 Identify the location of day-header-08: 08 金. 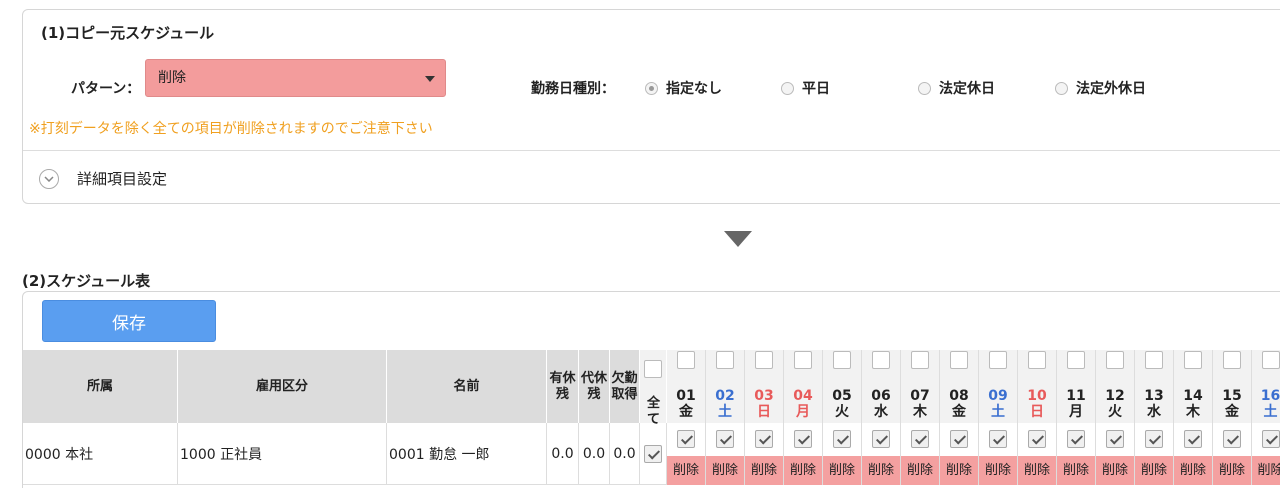
(959, 386).